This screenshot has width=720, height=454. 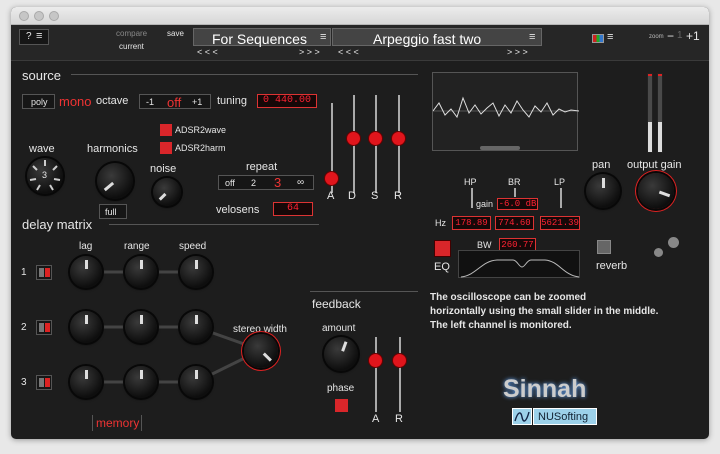 What do you see at coordinates (484, 245) in the screenshot?
I see `bw-label: BW` at bounding box center [484, 245].